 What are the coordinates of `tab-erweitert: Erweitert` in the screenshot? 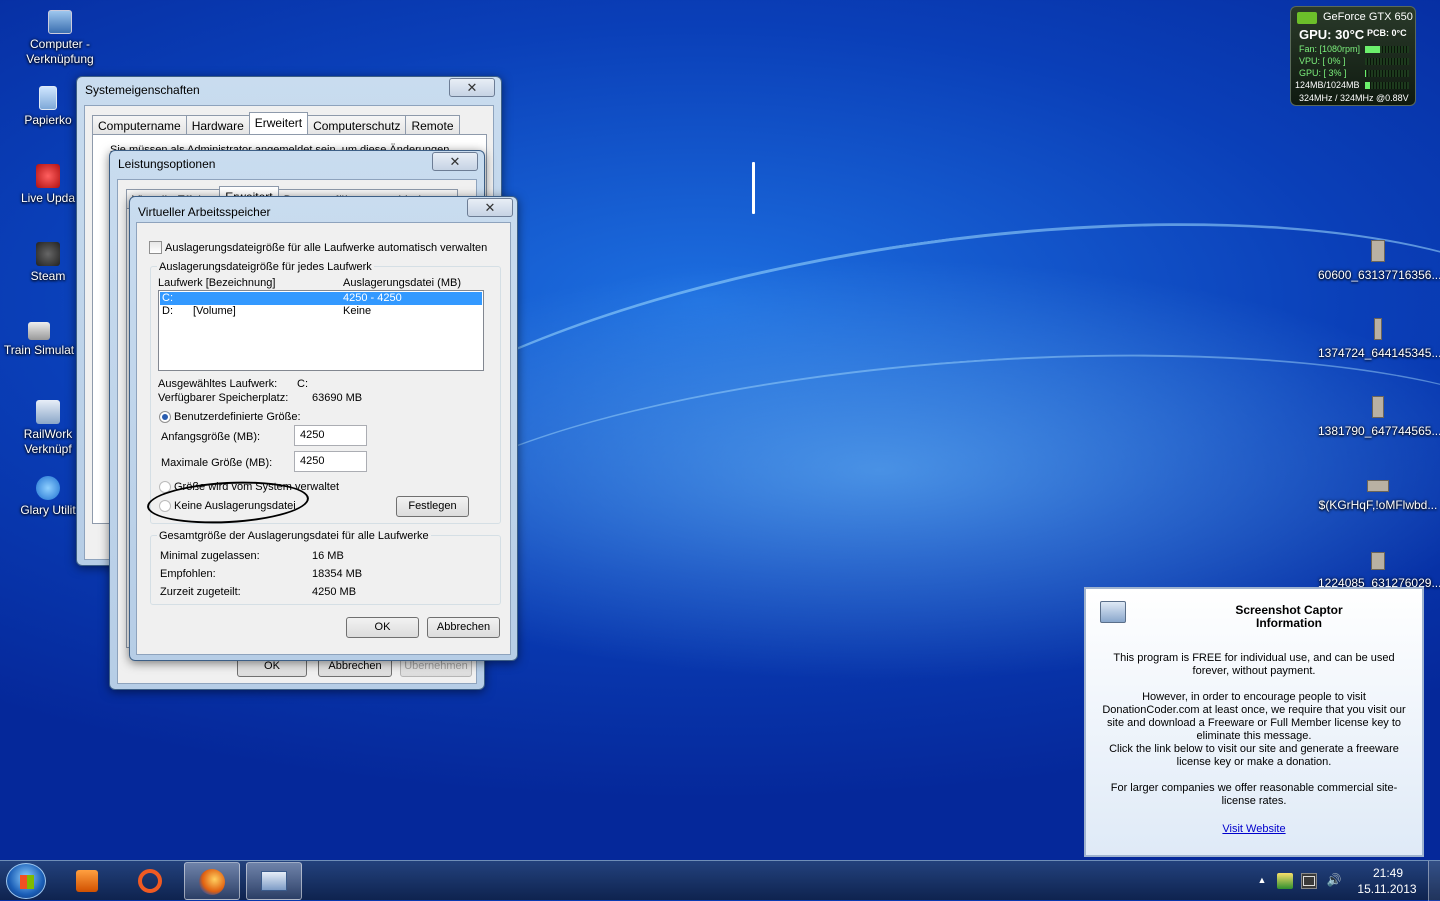 It's located at (278, 123).